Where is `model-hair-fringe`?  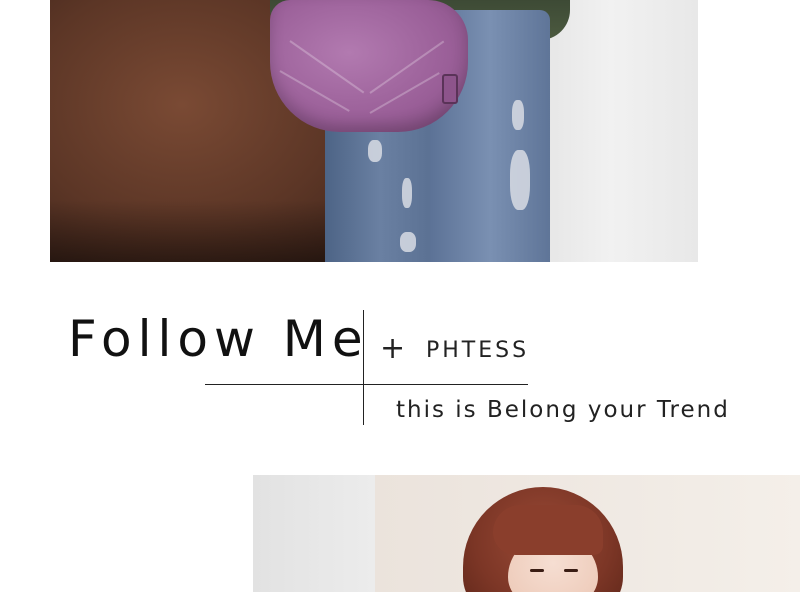
model-hair-fringe is located at coordinates (548, 530).